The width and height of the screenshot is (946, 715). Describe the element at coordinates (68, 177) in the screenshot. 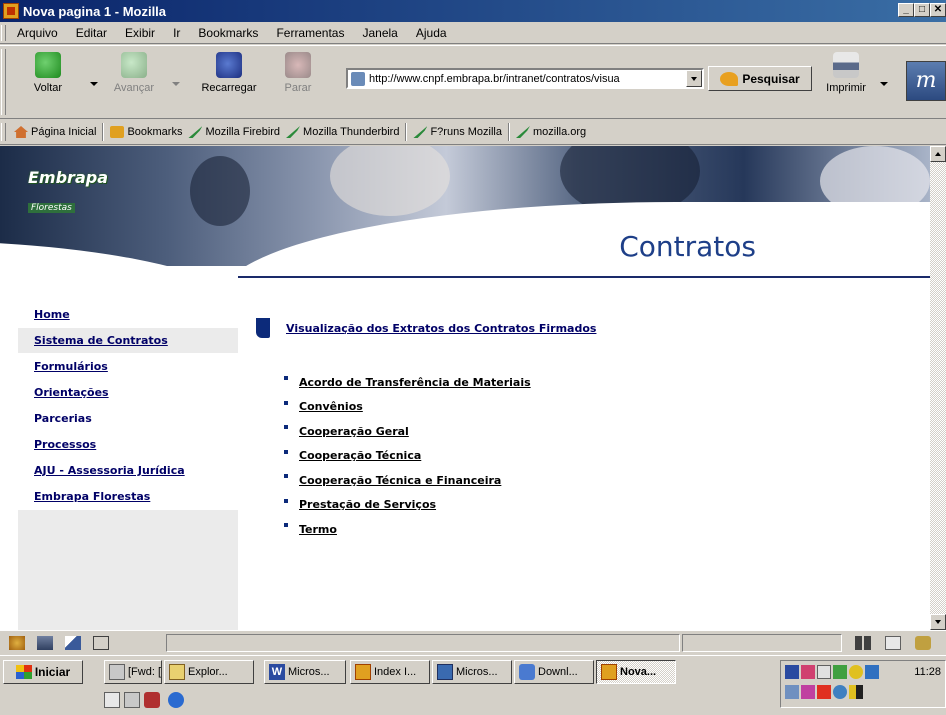

I see `logo-main-text: Embrapa` at that location.